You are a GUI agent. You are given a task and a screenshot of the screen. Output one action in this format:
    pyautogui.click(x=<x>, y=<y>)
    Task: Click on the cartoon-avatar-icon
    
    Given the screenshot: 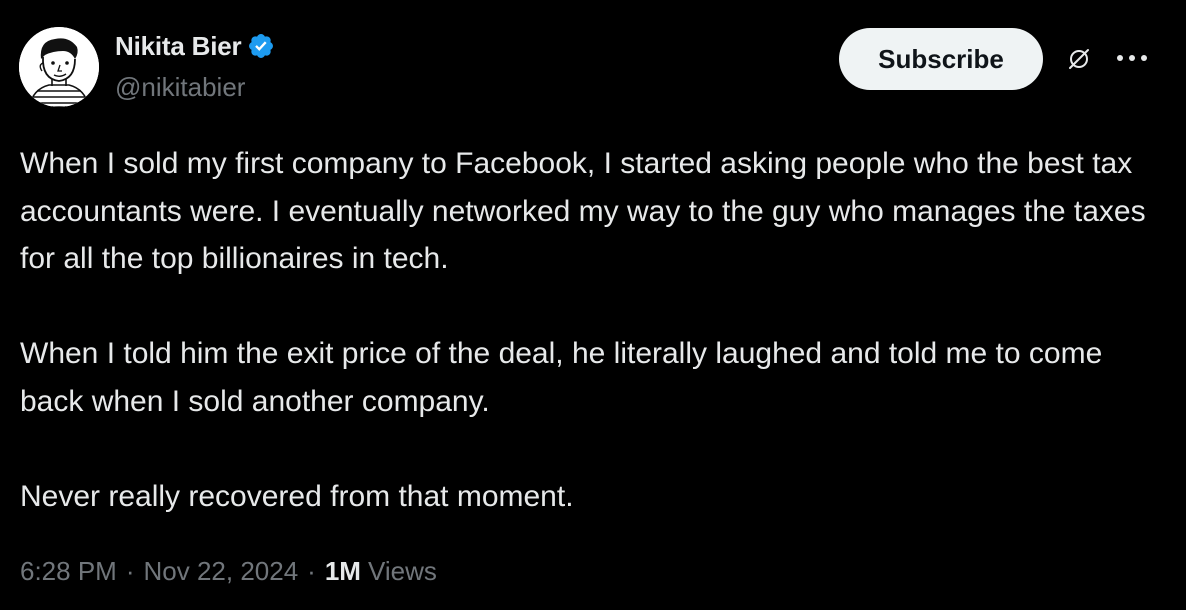 What is the action you would take?
    pyautogui.click(x=59, y=67)
    